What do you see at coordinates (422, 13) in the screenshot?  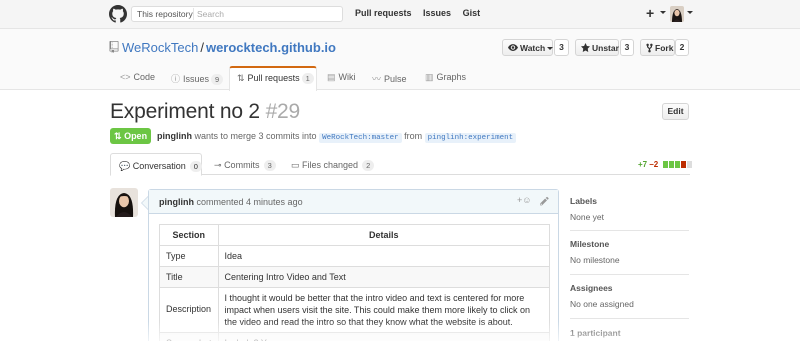 I see `header-nav: Pull requests Issues Gist` at bounding box center [422, 13].